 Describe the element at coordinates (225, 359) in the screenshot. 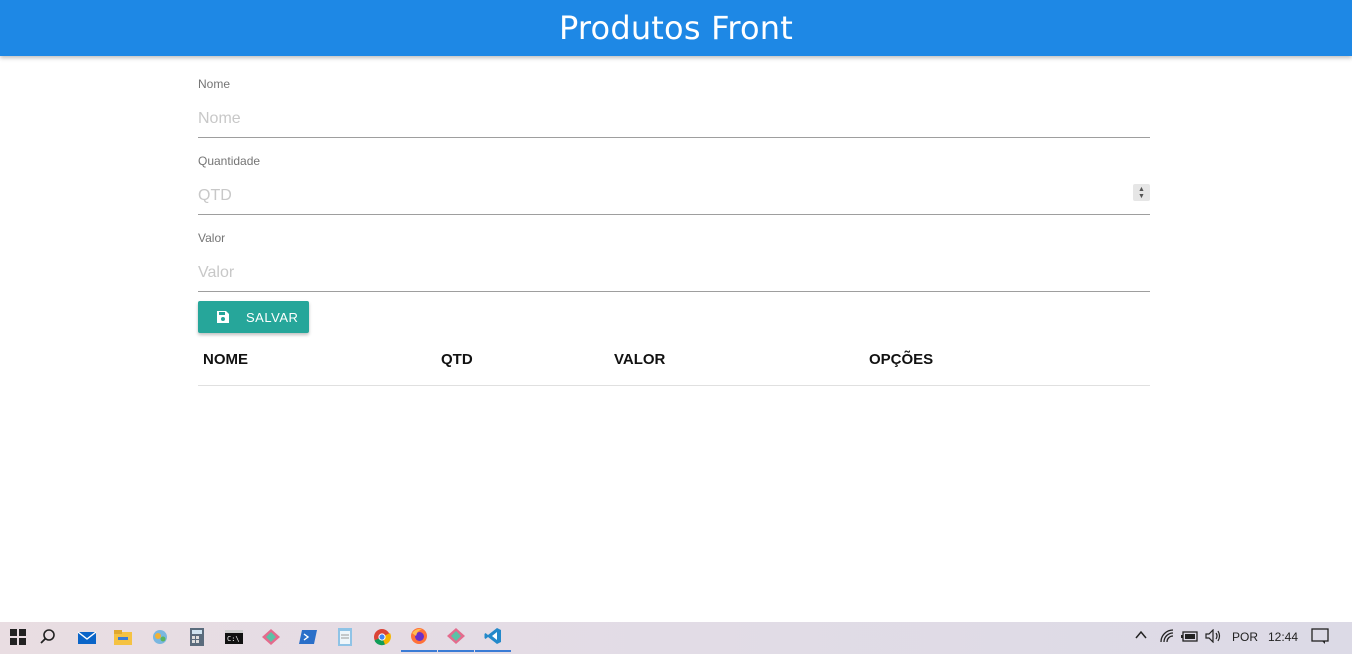

I see `column-header-nome: NOME` at that location.